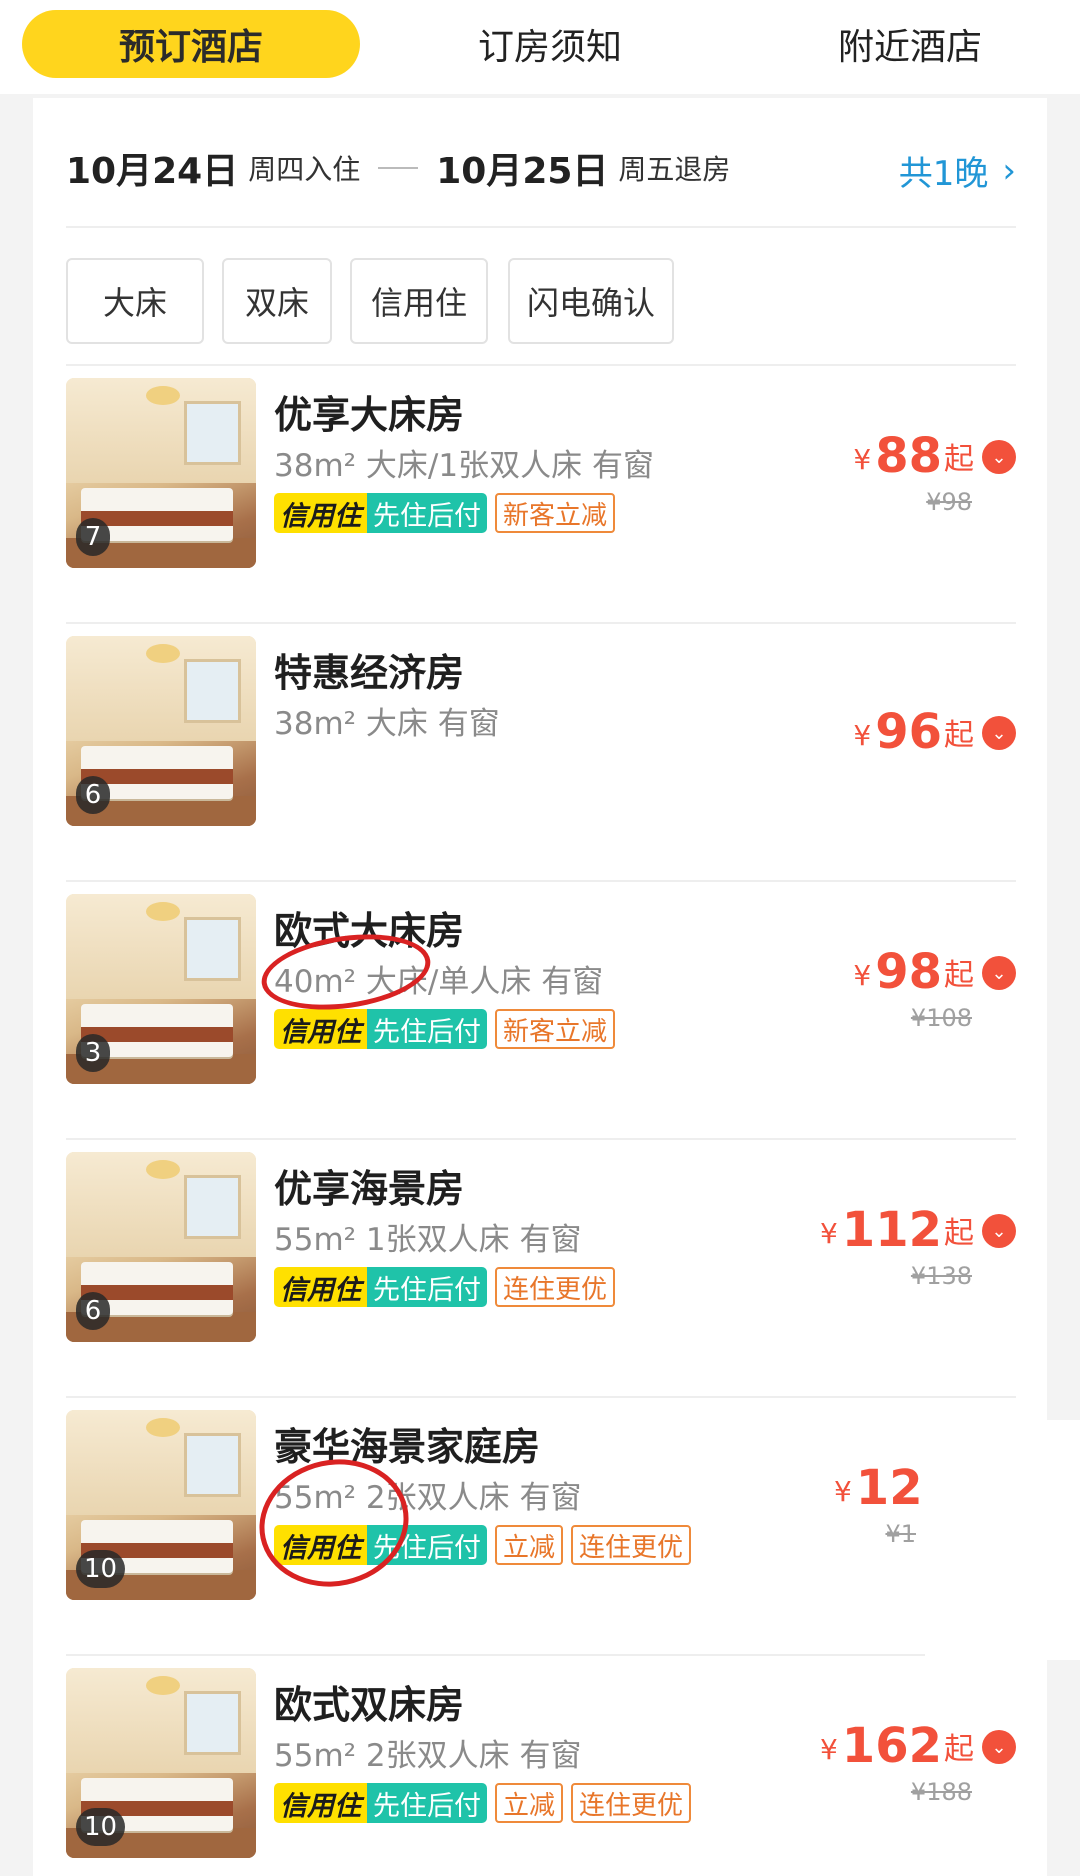  I want to click on room-photo: 3, so click(161, 989).